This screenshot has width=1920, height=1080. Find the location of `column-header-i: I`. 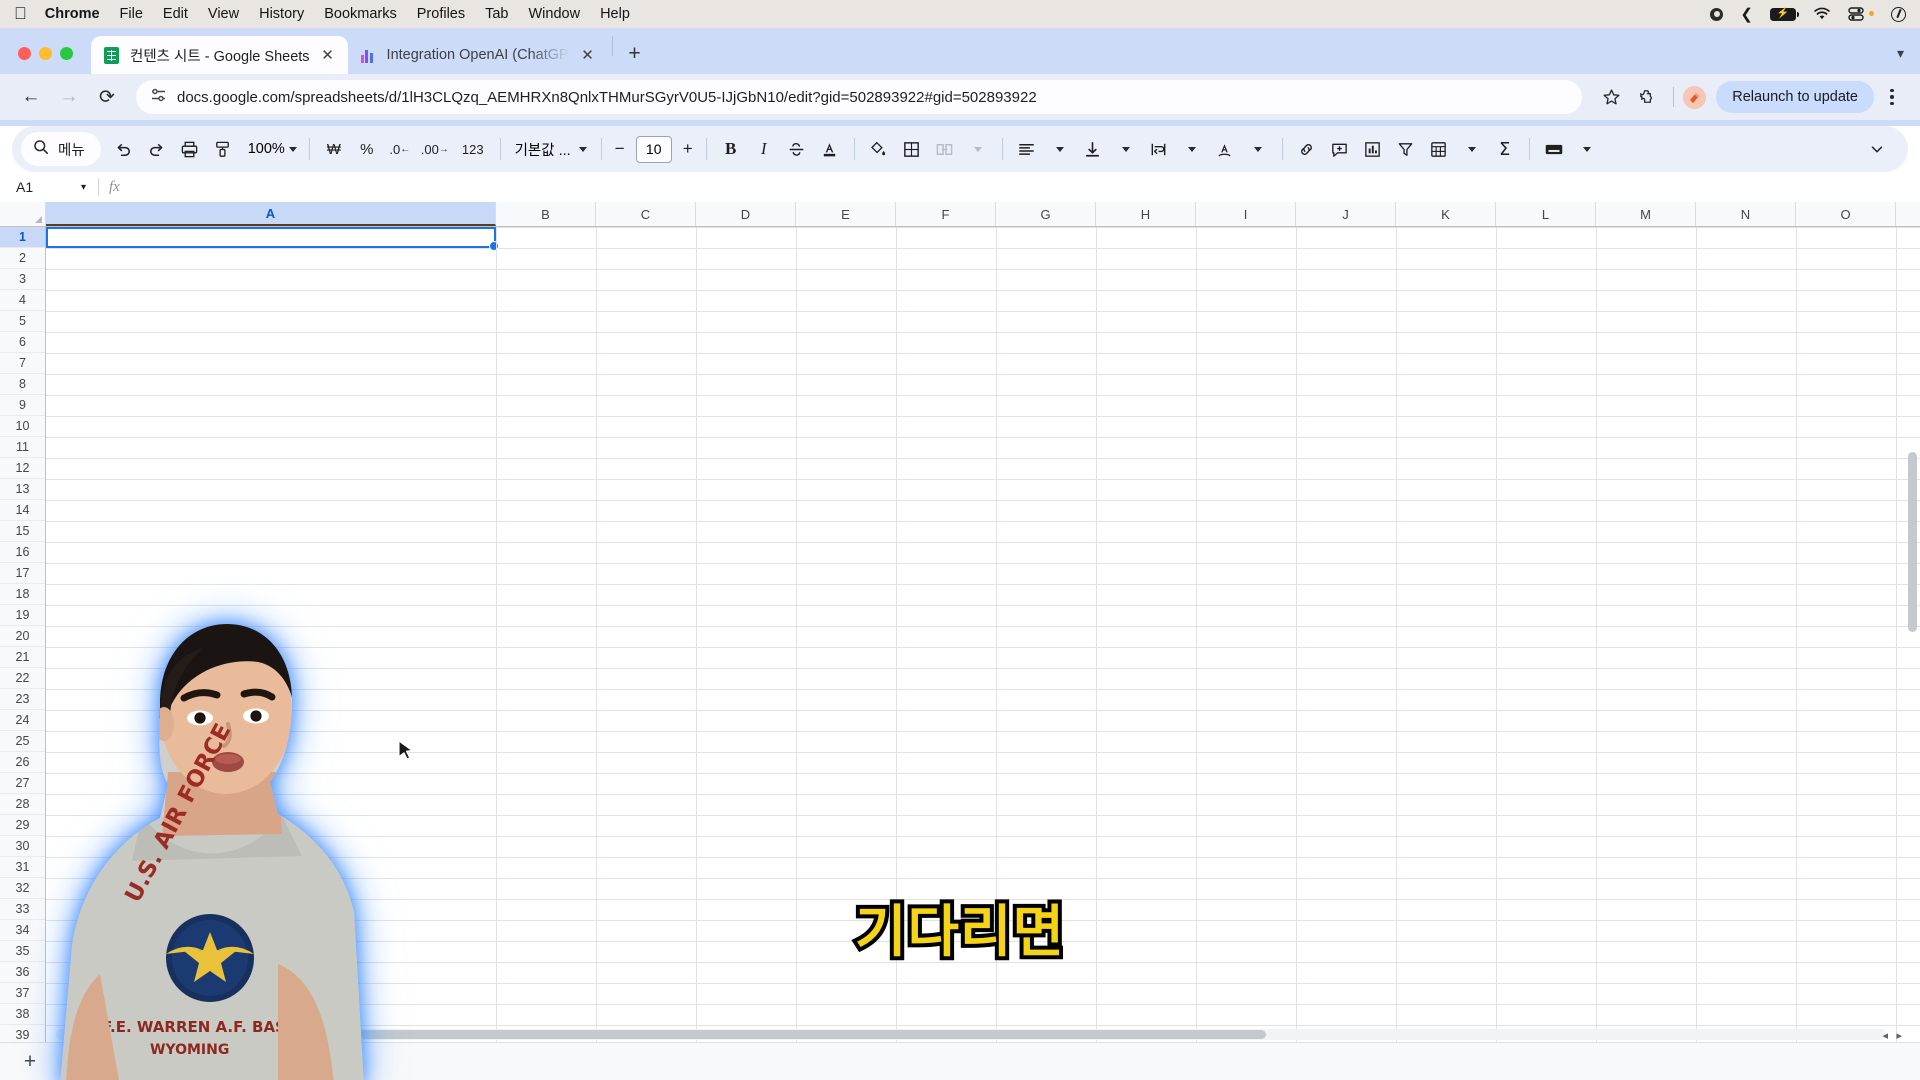

column-header-i: I is located at coordinates (1246, 214).